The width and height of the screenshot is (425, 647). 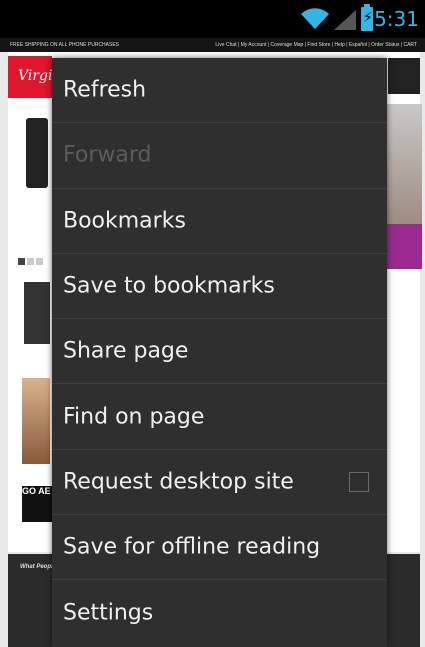 What do you see at coordinates (124, 221) in the screenshot?
I see `menu-item-label: Bookmarks` at bounding box center [124, 221].